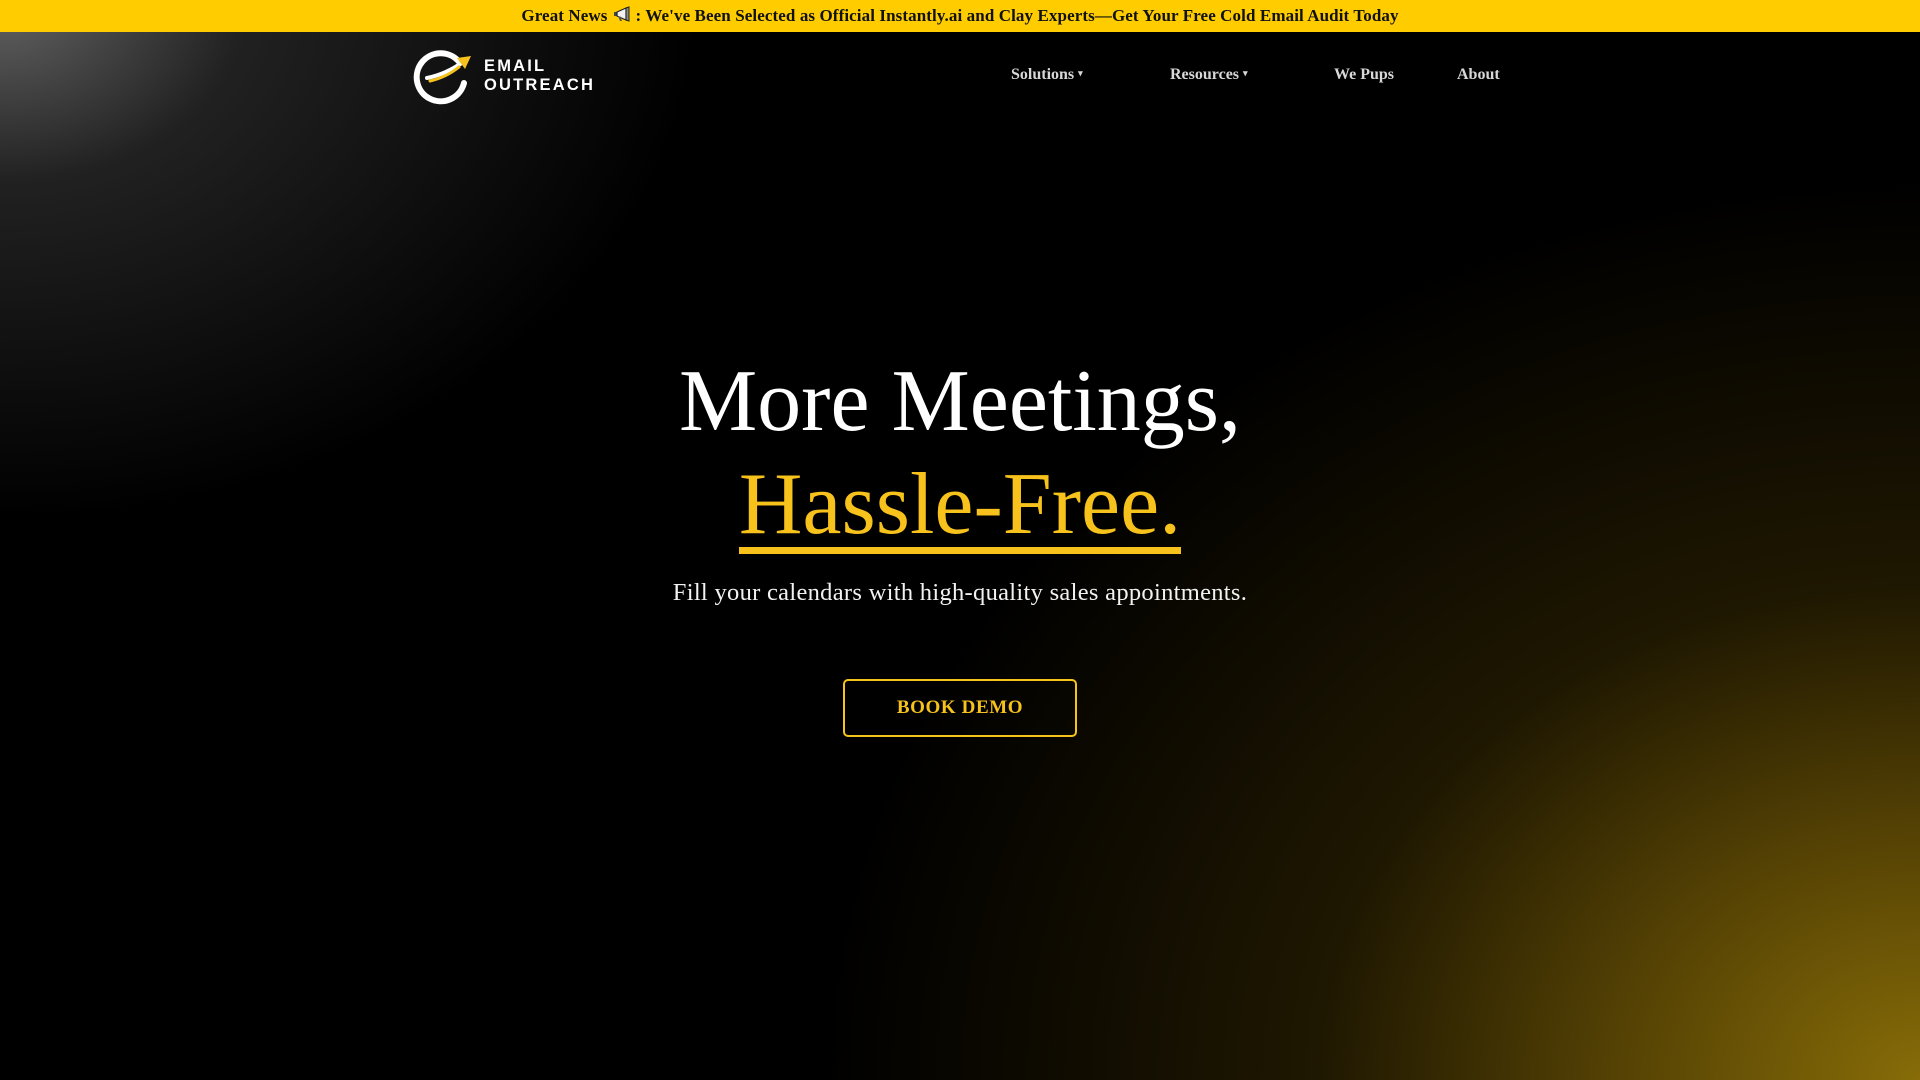 The height and width of the screenshot is (1080, 1920). I want to click on nav-item-label: Solutions, so click(1043, 74).